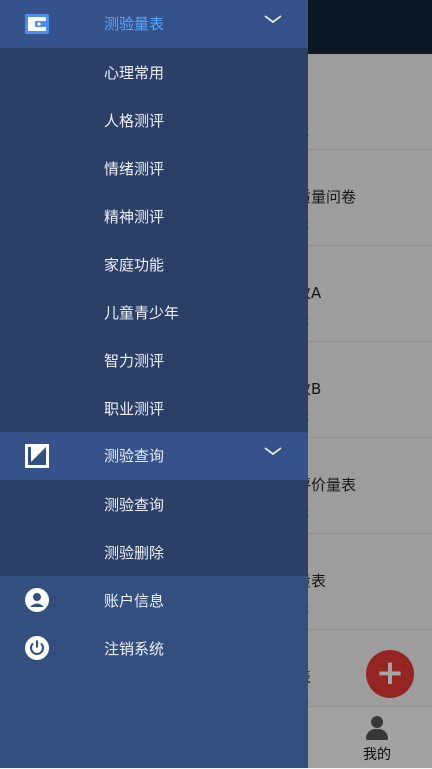  What do you see at coordinates (134, 361) in the screenshot?
I see `menu-item-label: 智力测评` at bounding box center [134, 361].